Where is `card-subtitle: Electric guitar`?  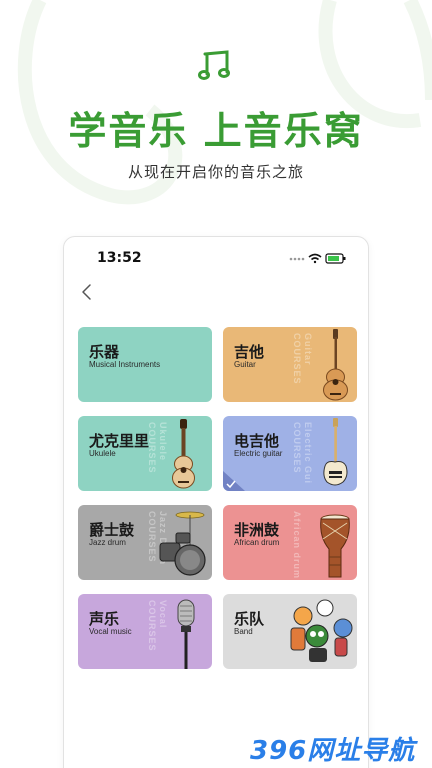
card-subtitle: Electric guitar is located at coordinates (258, 453).